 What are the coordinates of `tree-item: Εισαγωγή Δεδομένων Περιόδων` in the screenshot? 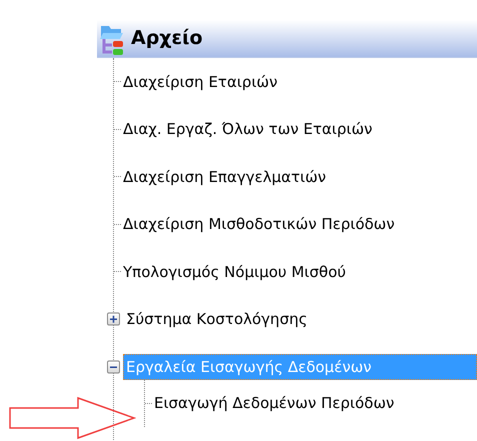 It's located at (274, 403).